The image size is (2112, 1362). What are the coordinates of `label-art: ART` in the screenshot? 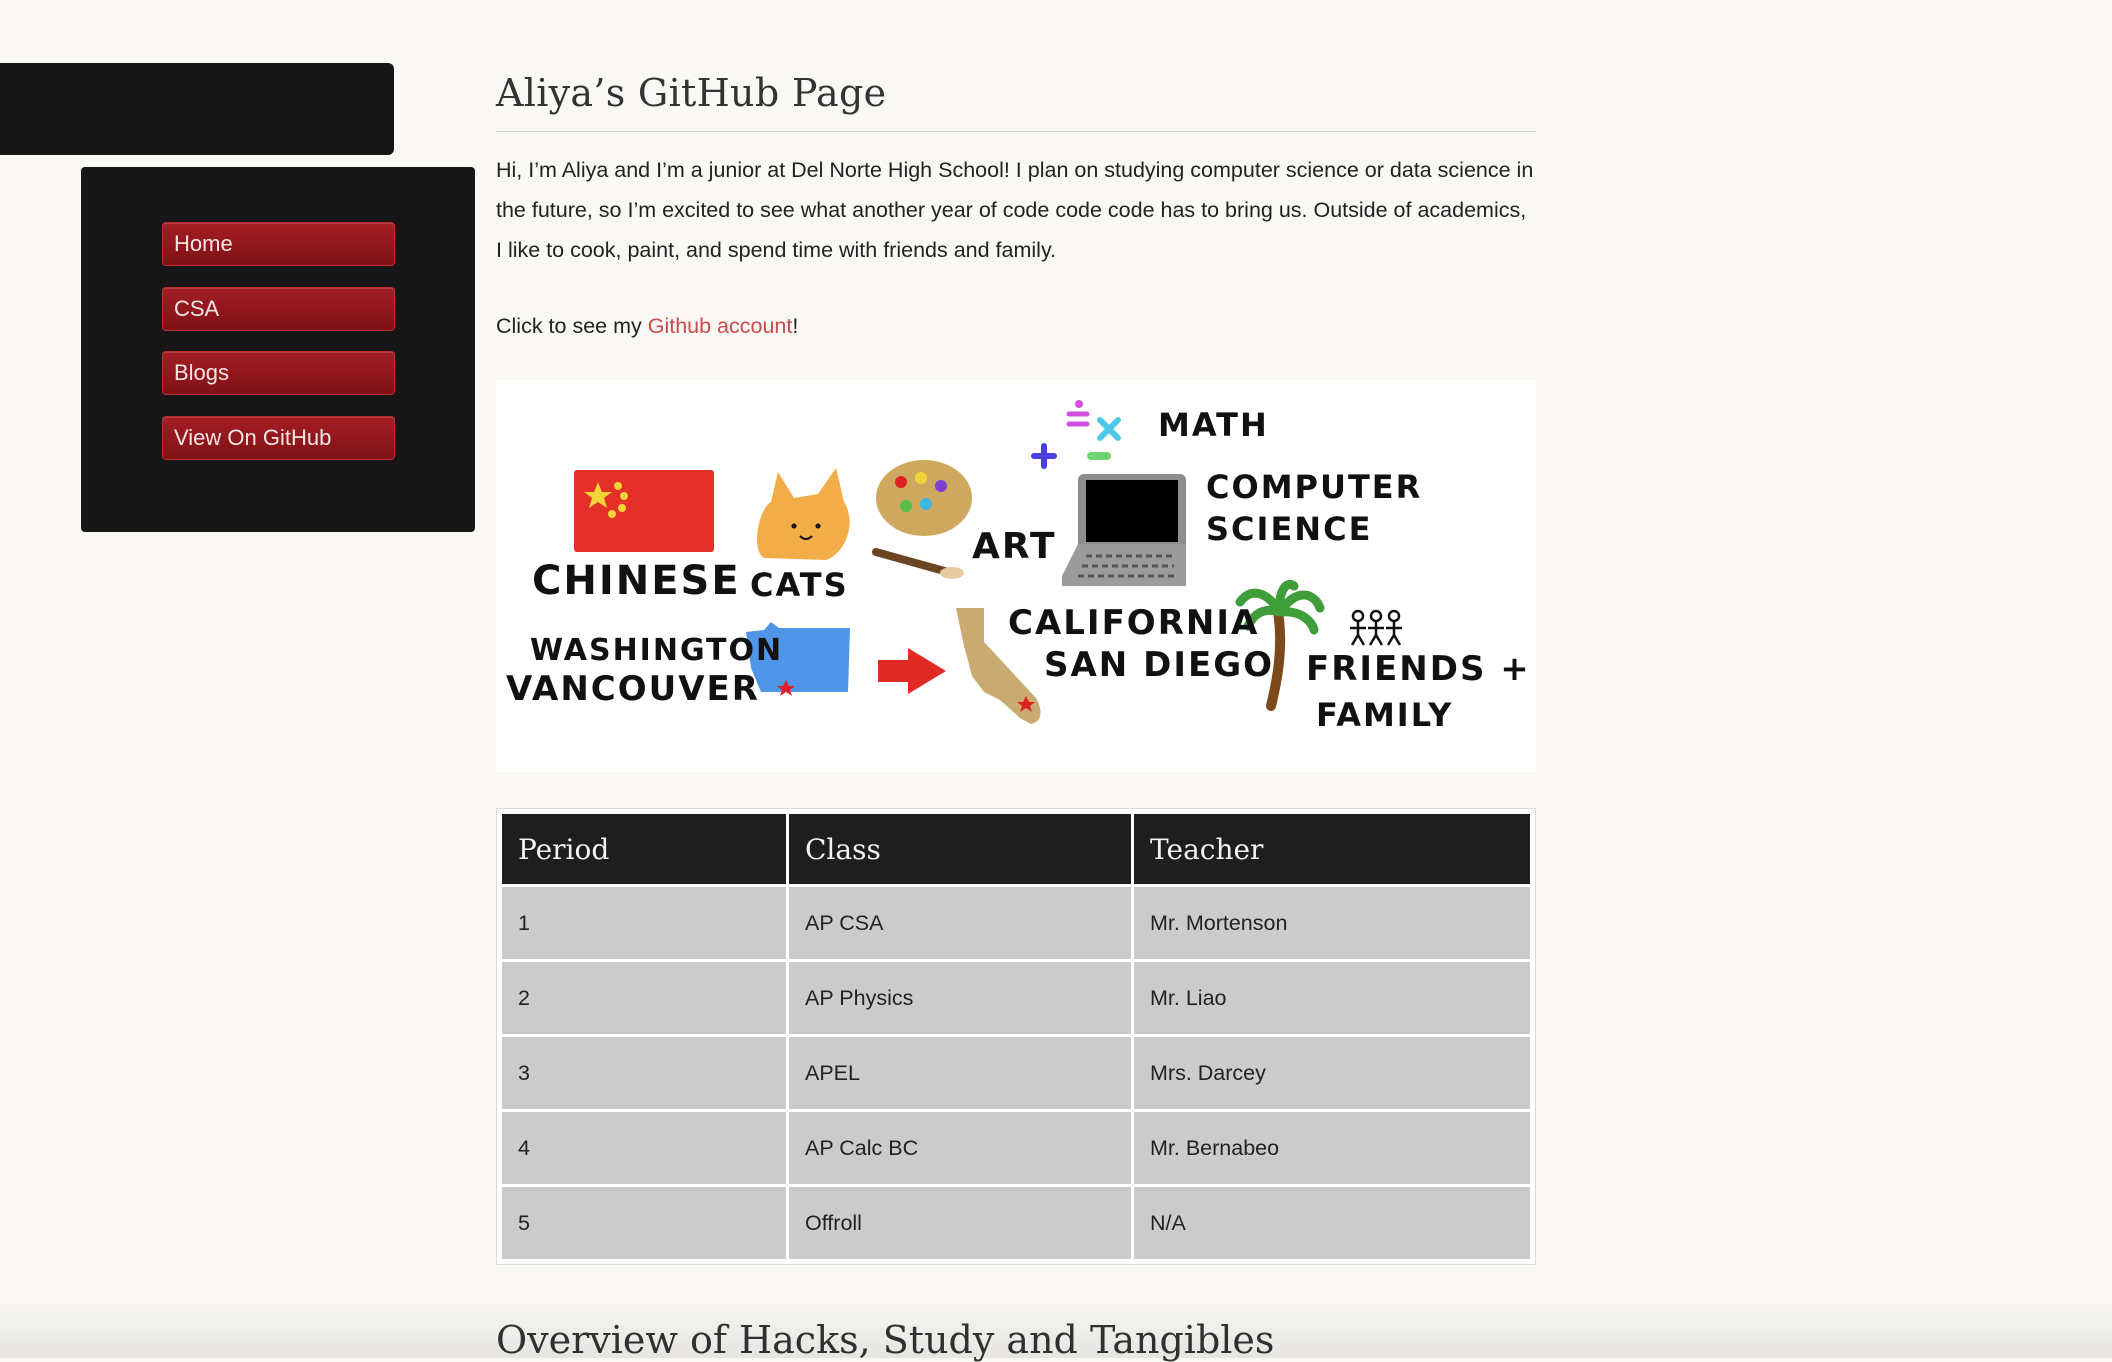 It's located at (1014, 546).